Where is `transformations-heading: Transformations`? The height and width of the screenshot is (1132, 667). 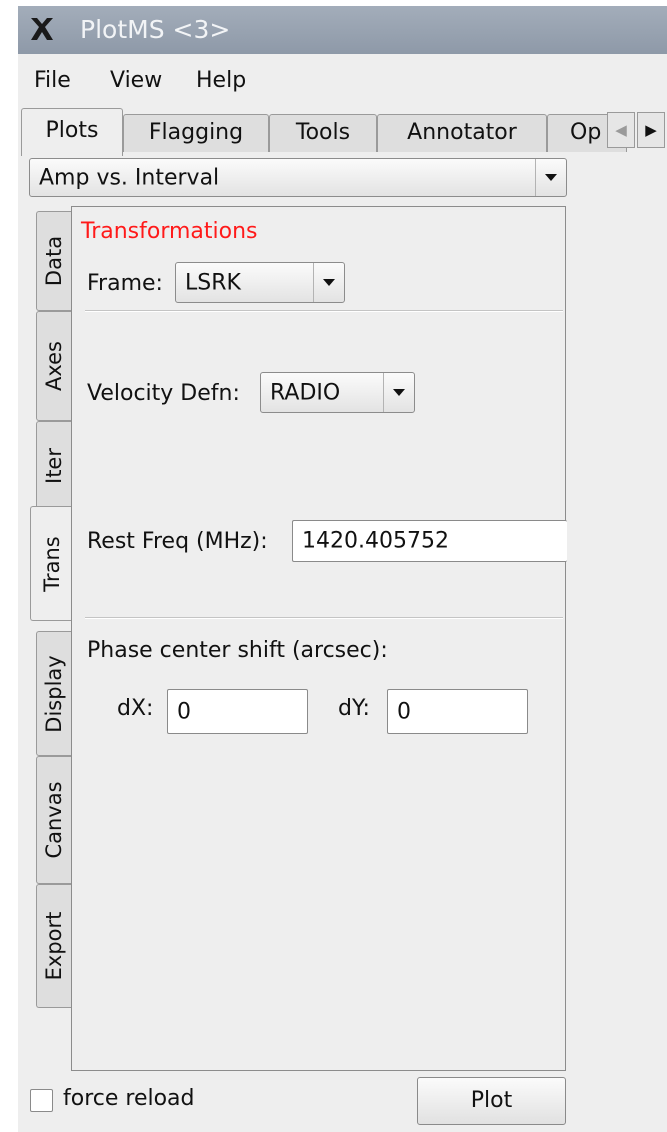
transformations-heading: Transformations is located at coordinates (169, 231).